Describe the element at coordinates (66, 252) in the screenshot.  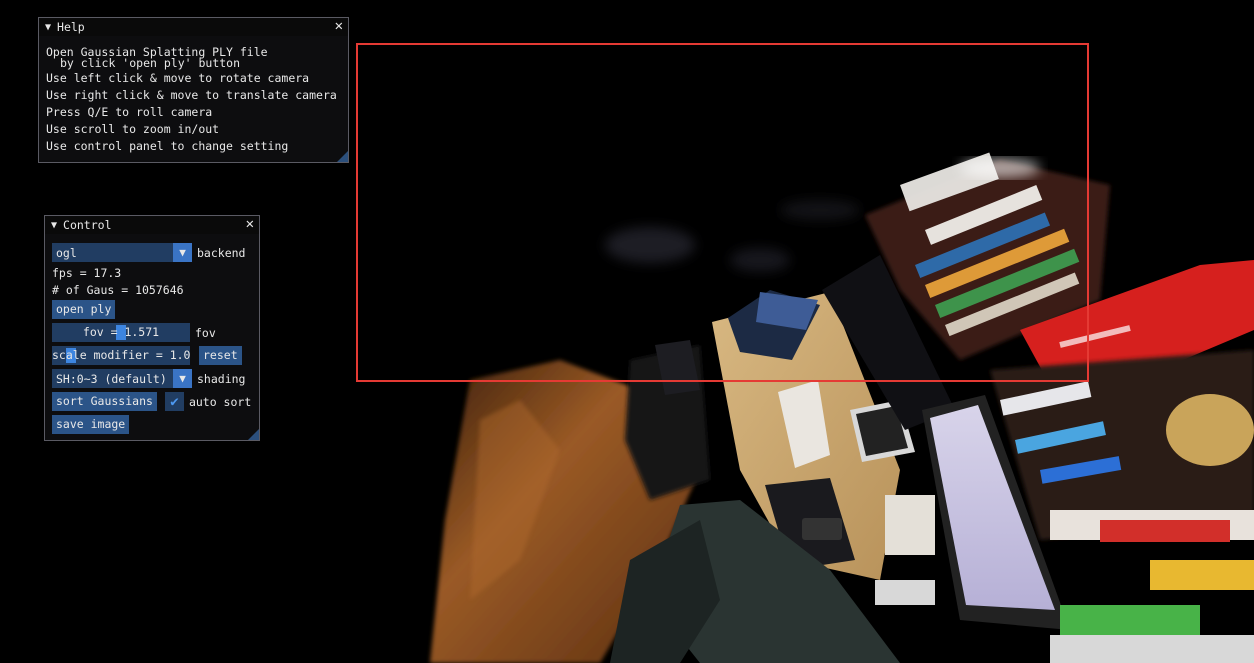
I see `backend-value: ogl` at that location.